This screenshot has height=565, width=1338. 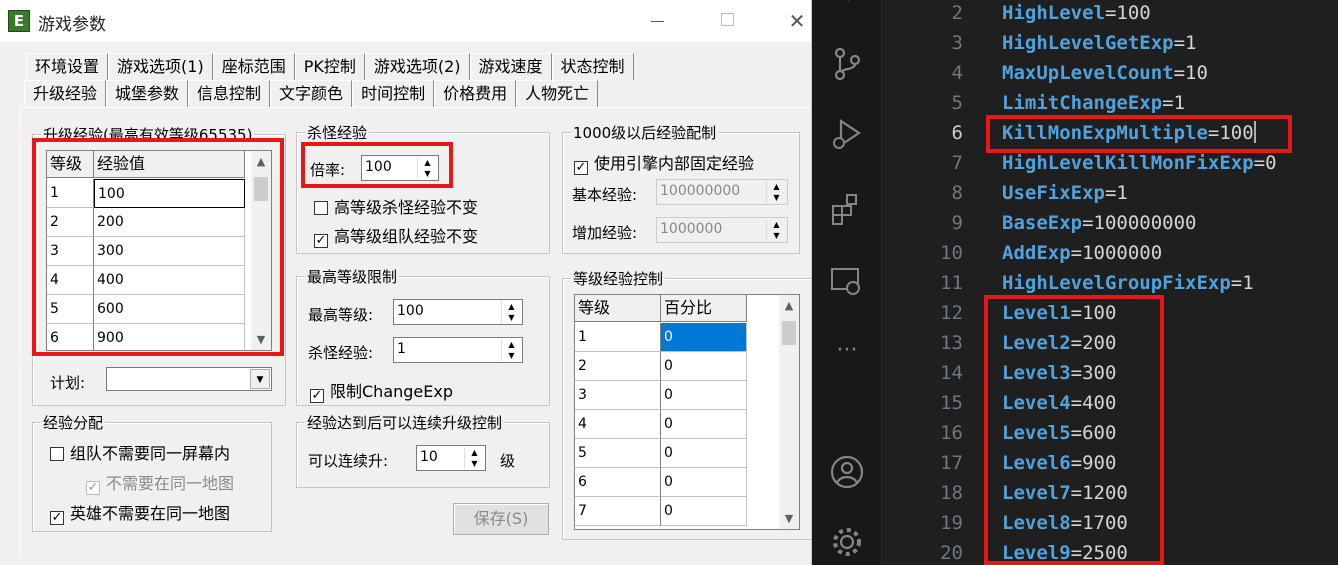 I want to click on tab-r2-6: 价格费用, so click(x=475, y=93).